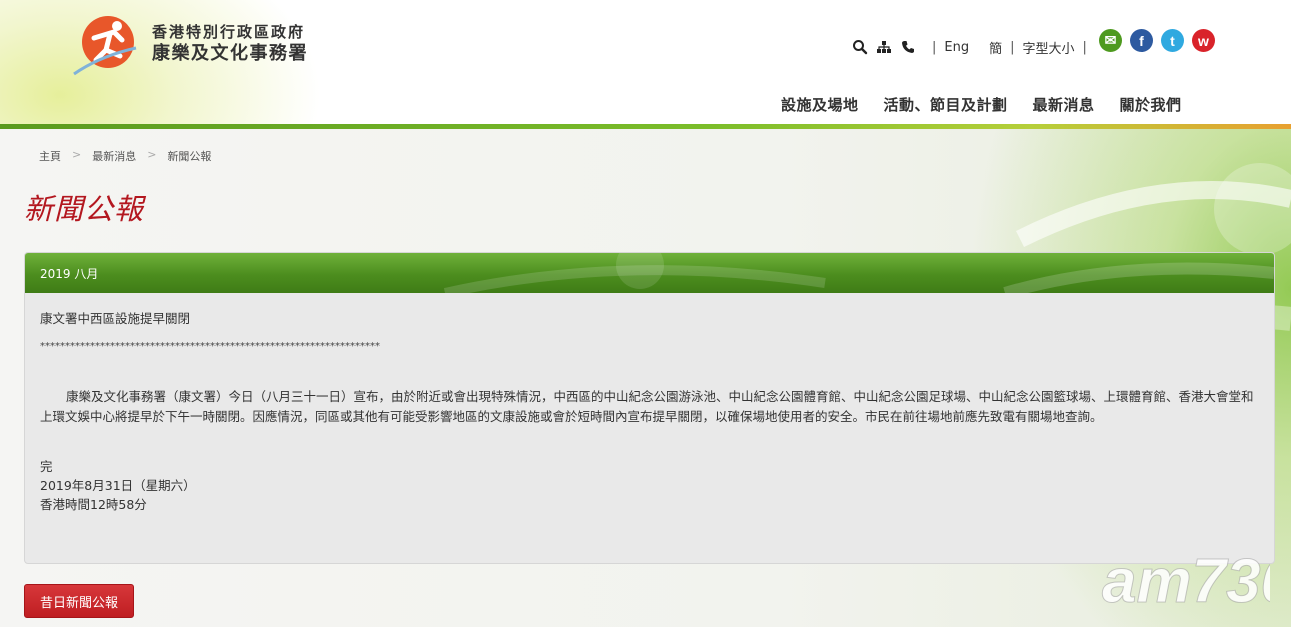 Image resolution: width=1291 pixels, height=627 pixels. What do you see at coordinates (1141, 40) in the screenshot?
I see `facebook-icon: f` at bounding box center [1141, 40].